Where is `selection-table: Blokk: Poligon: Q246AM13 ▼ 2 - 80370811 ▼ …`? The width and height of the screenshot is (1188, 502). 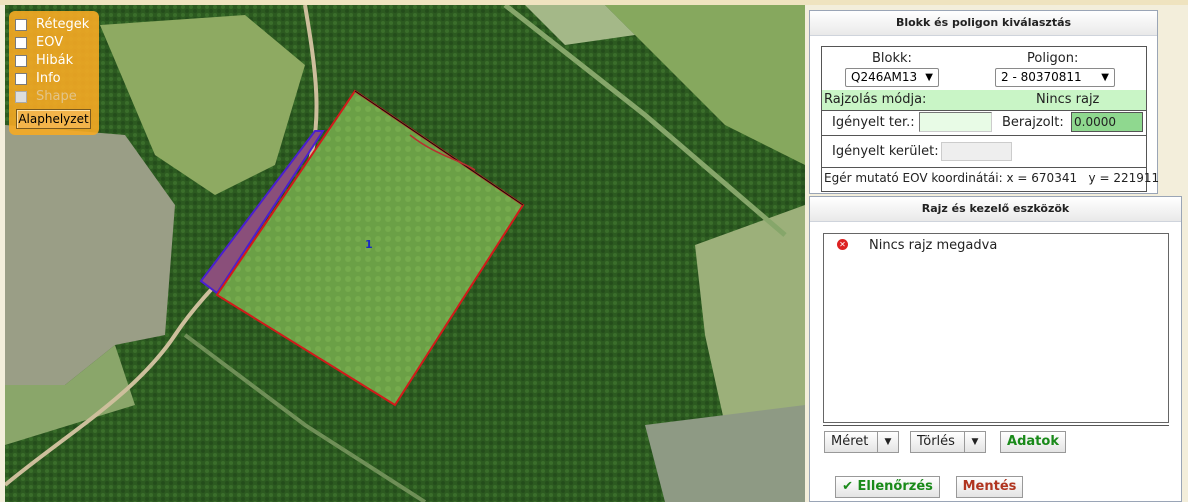 selection-table: Blokk: Poligon: Q246AM13 ▼ 2 - 80370811 ▼ … is located at coordinates (990, 119).